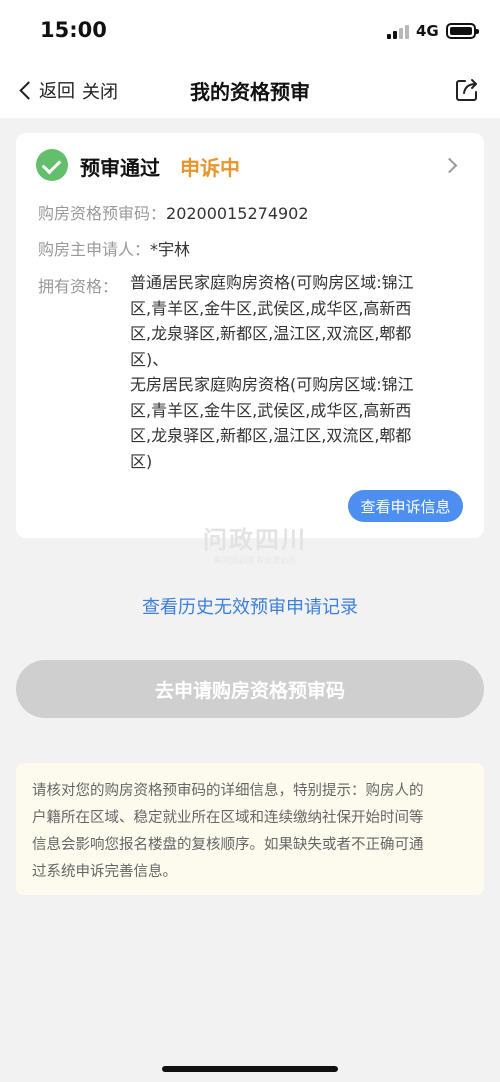 The height and width of the screenshot is (1082, 500). Describe the element at coordinates (449, 165) in the screenshot. I see `chevron-right-icon` at that location.